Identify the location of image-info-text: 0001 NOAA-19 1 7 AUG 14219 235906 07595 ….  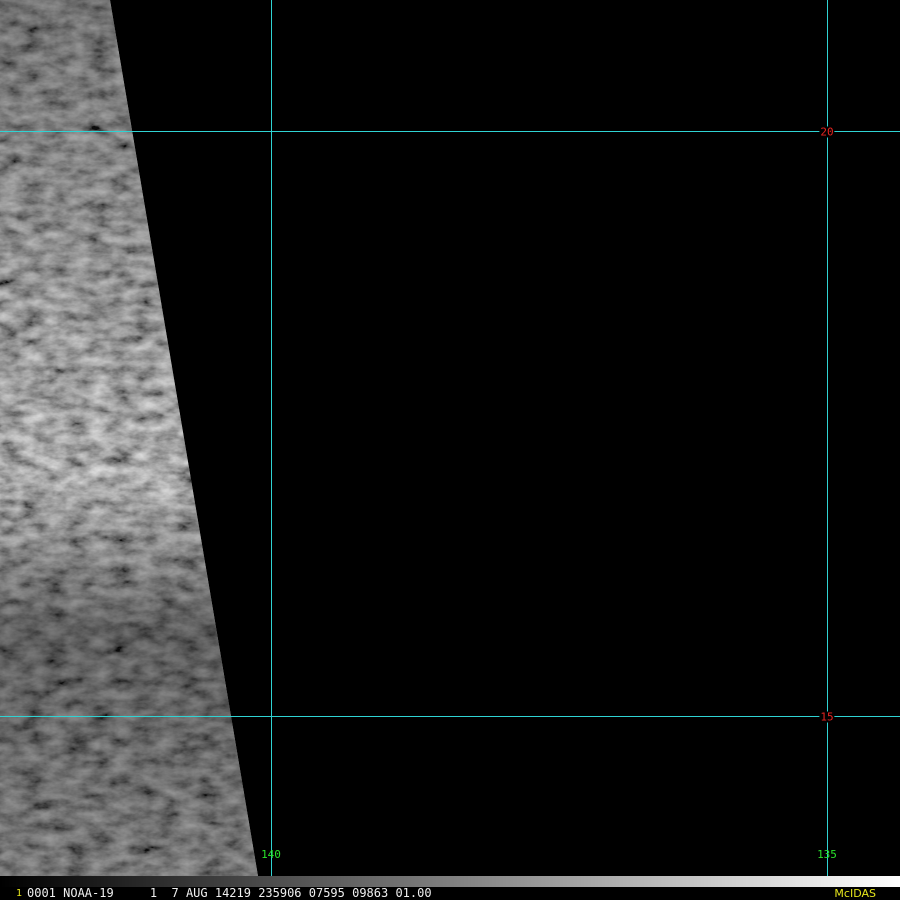
(229, 893).